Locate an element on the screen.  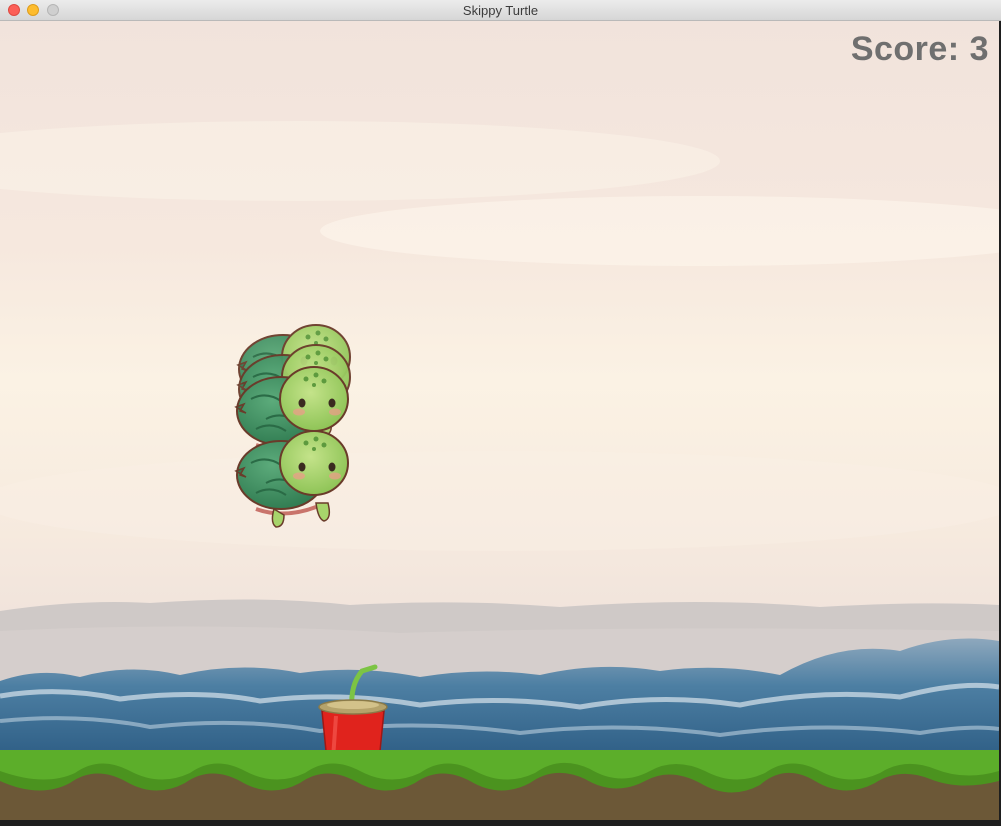
window-title: Skippy Turtle is located at coordinates (500, 10).